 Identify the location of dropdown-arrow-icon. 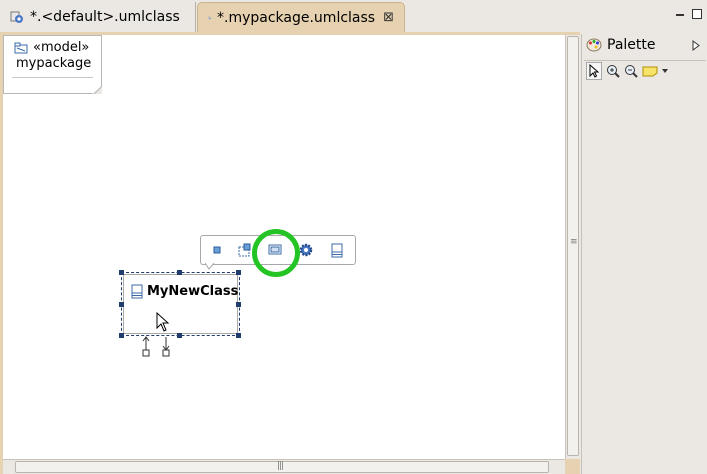
(665, 70).